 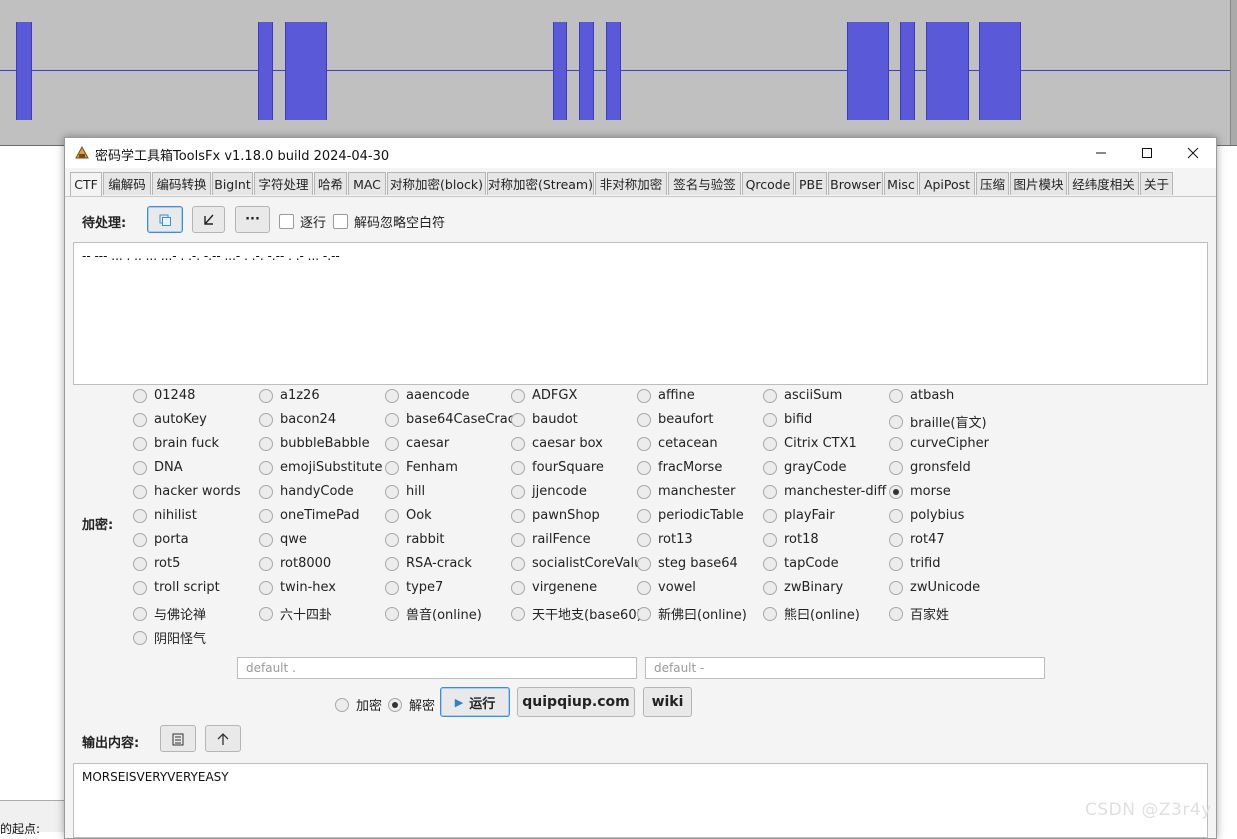 I want to click on algorithm-radio: trifid, so click(x=915, y=563).